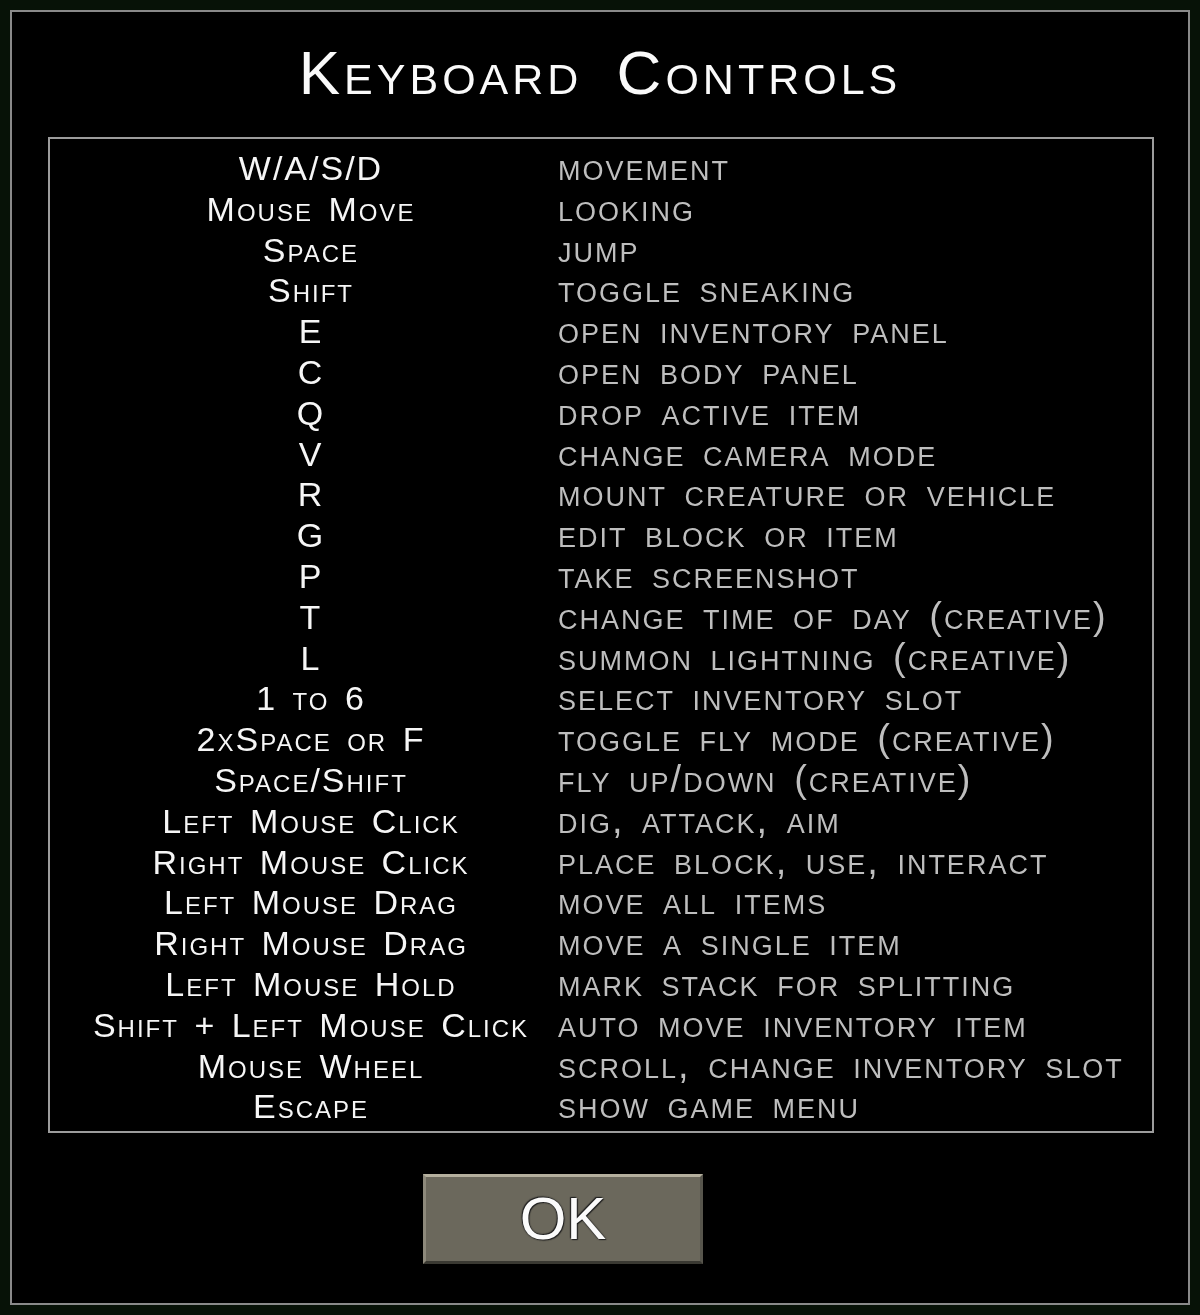 The height and width of the screenshot is (1315, 1200). Describe the element at coordinates (599, 249) in the screenshot. I see `action-description: jump` at that location.